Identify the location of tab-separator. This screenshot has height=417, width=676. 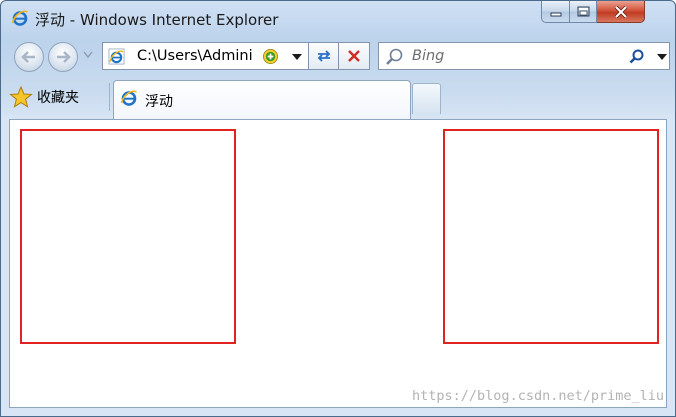
(109, 97).